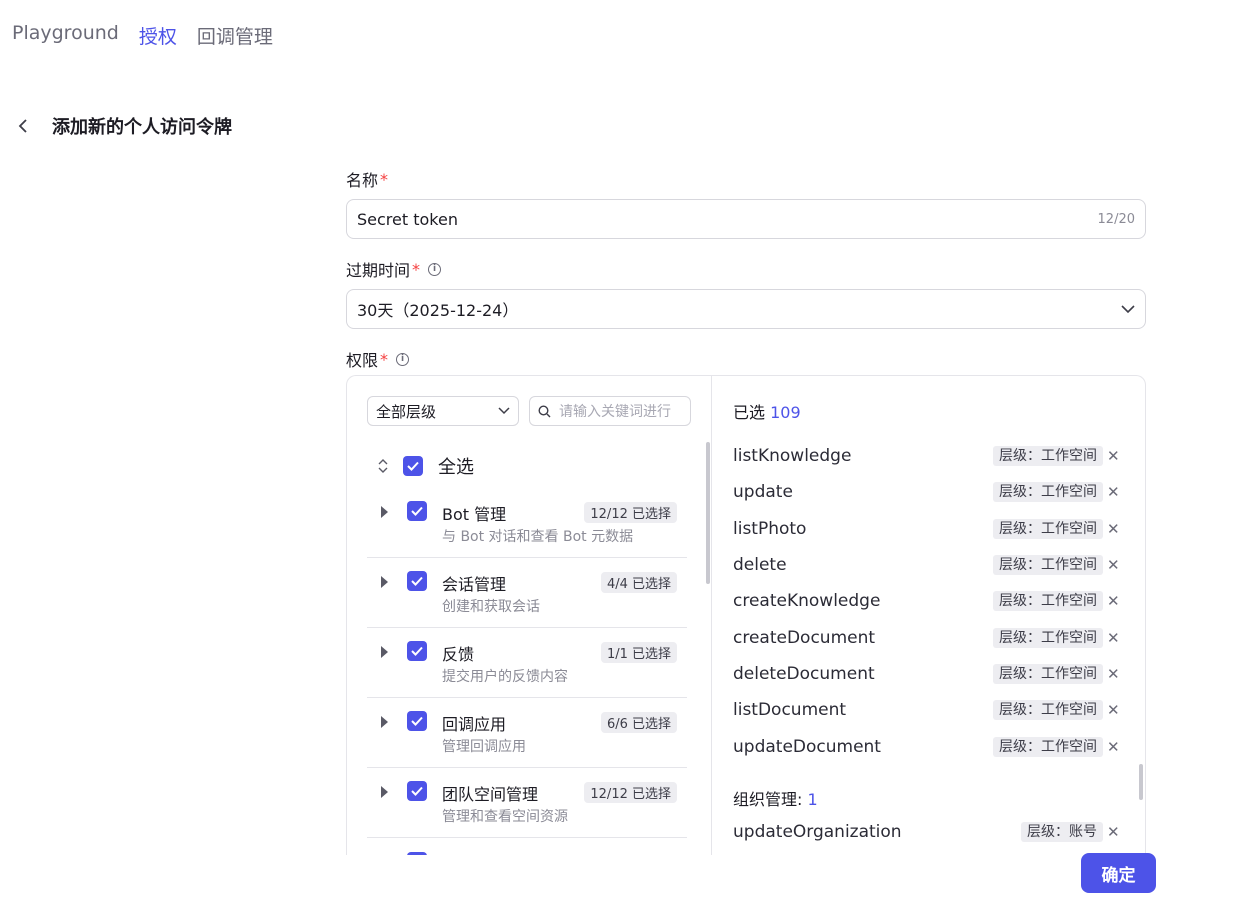  What do you see at coordinates (527, 803) in the screenshot?
I see `group-team-space-management: 团队空间管理 管理和查看空间资源 12/12 已选择` at bounding box center [527, 803].